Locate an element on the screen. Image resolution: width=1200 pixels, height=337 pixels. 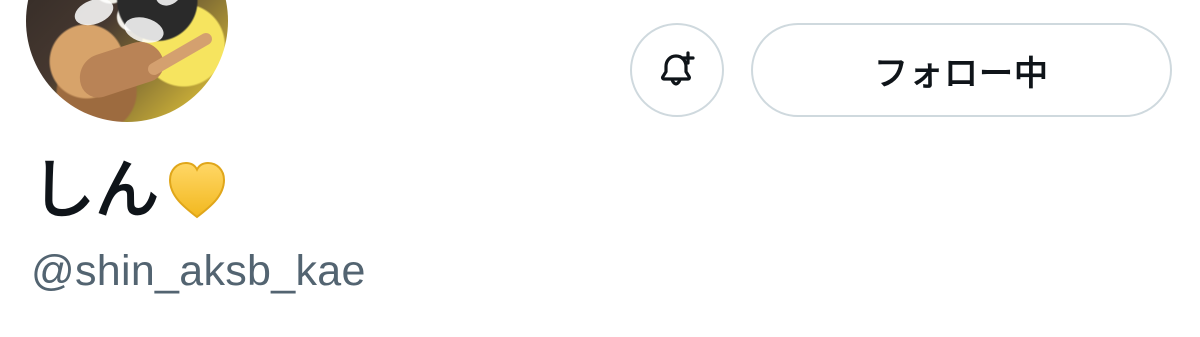
display-name: しん is located at coordinates (131, 190).